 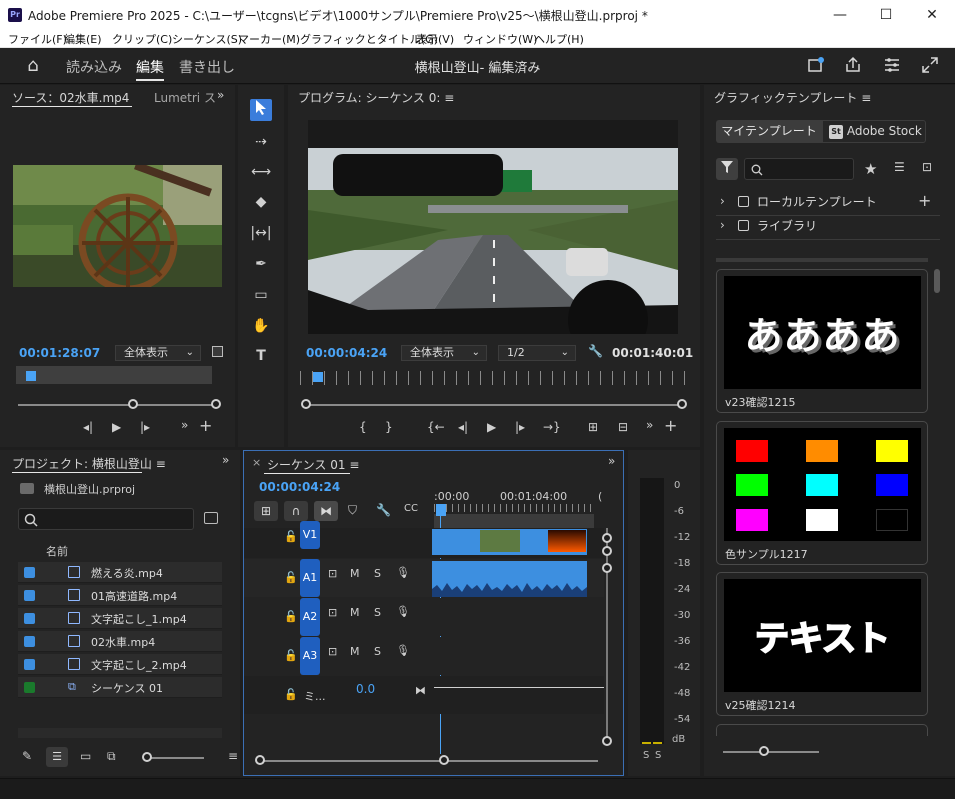 I want to click on sequence-tab: シーケンス 01 ≡, so click(x=313, y=464).